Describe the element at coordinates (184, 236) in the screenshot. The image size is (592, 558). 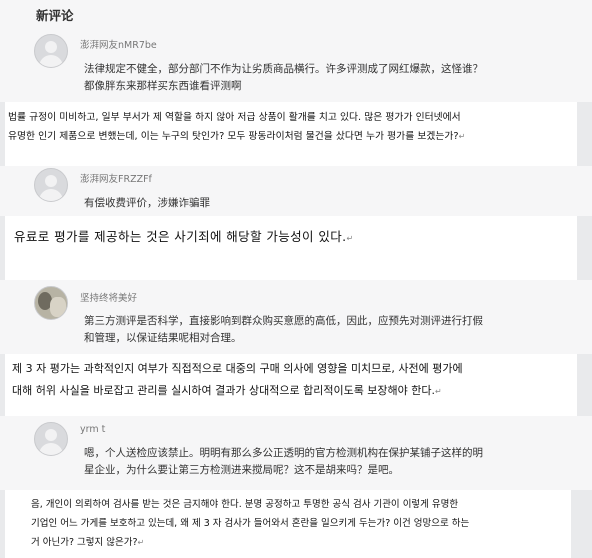
I see `translation-line: 유료로 평가를 제공하는 것은 사기죄에 해당할 가능성이 있다.↵` at that location.